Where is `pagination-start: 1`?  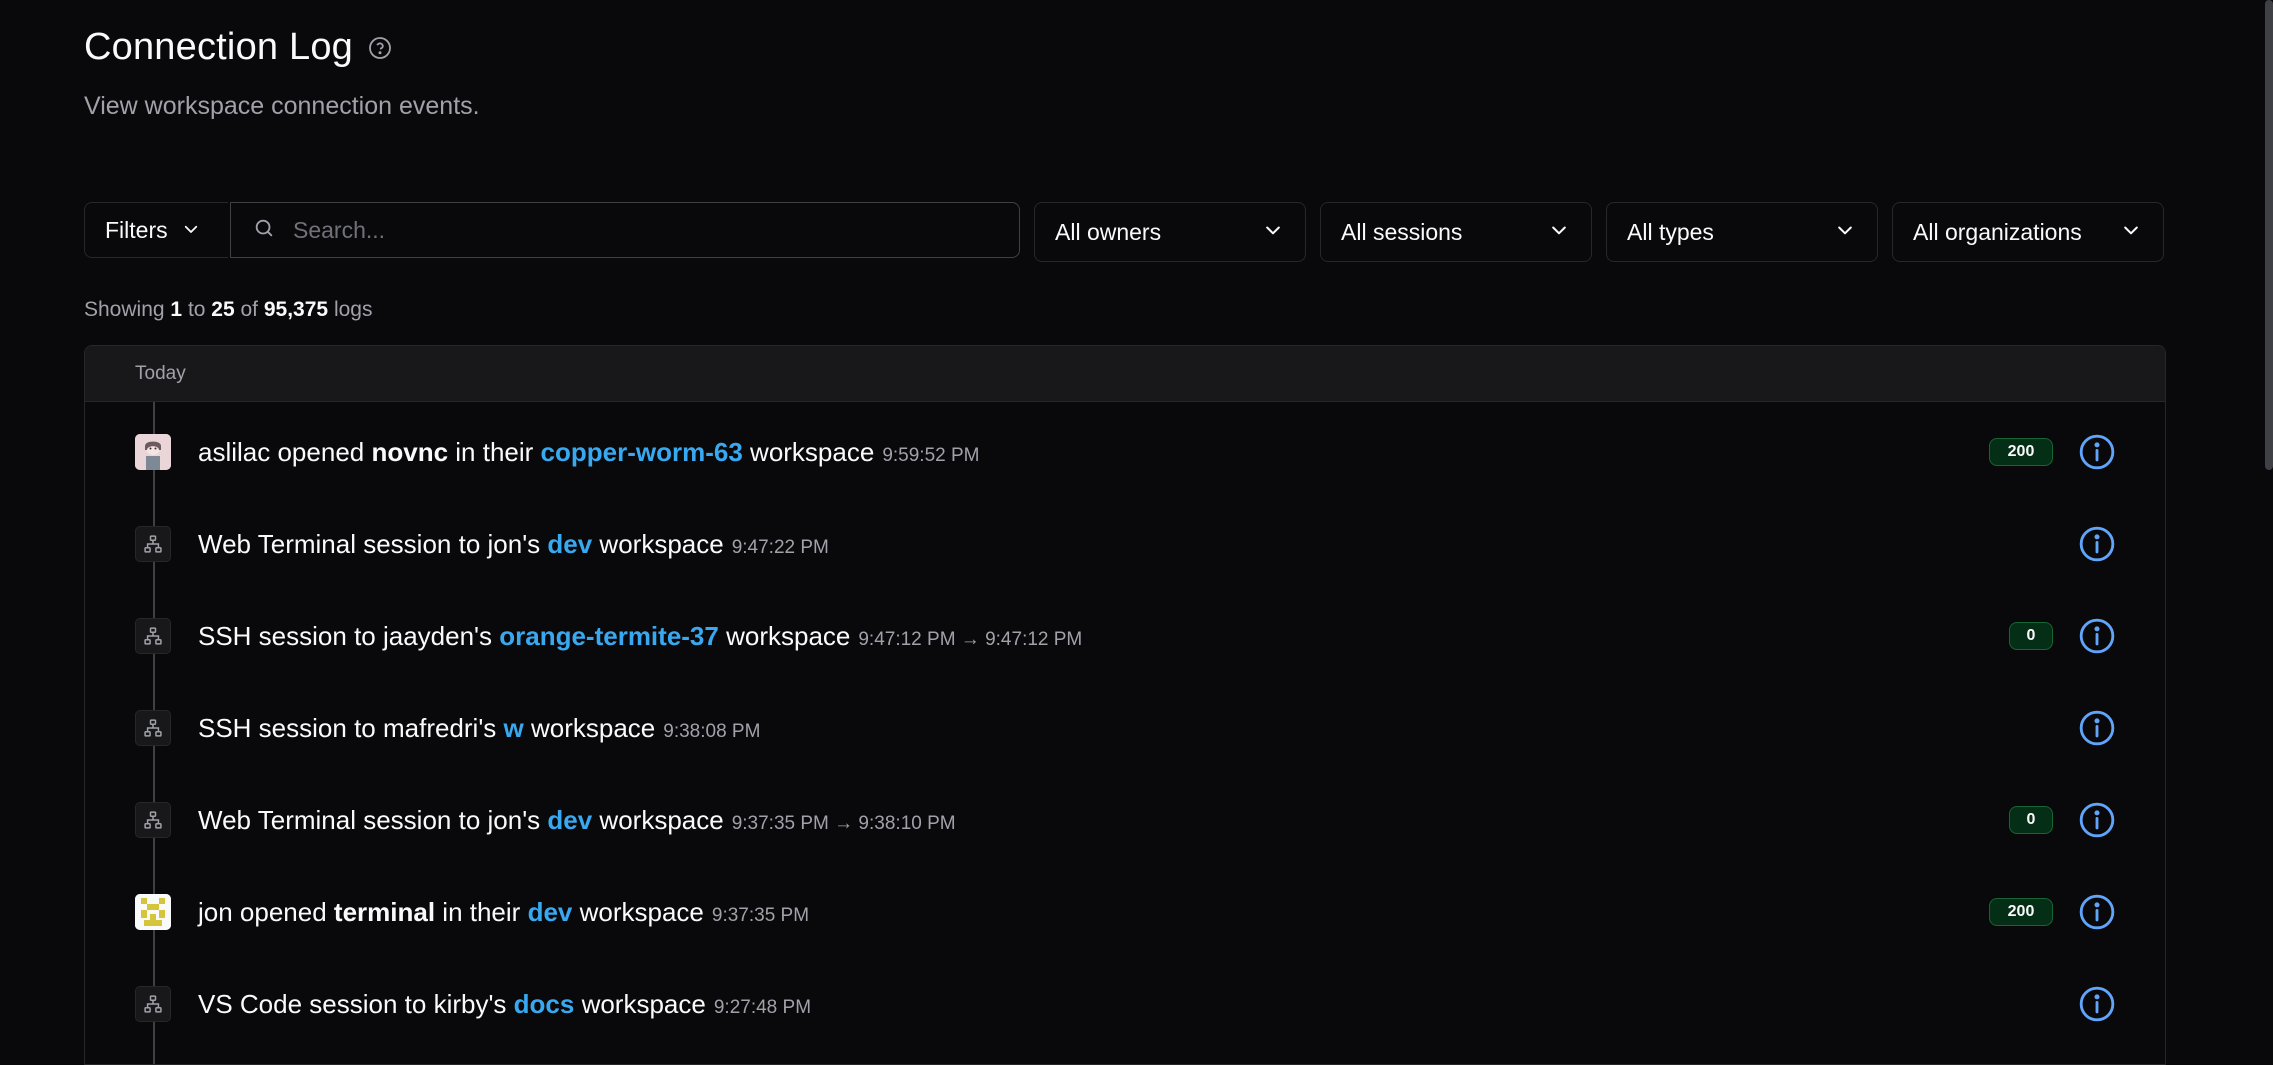 pagination-start: 1 is located at coordinates (176, 309).